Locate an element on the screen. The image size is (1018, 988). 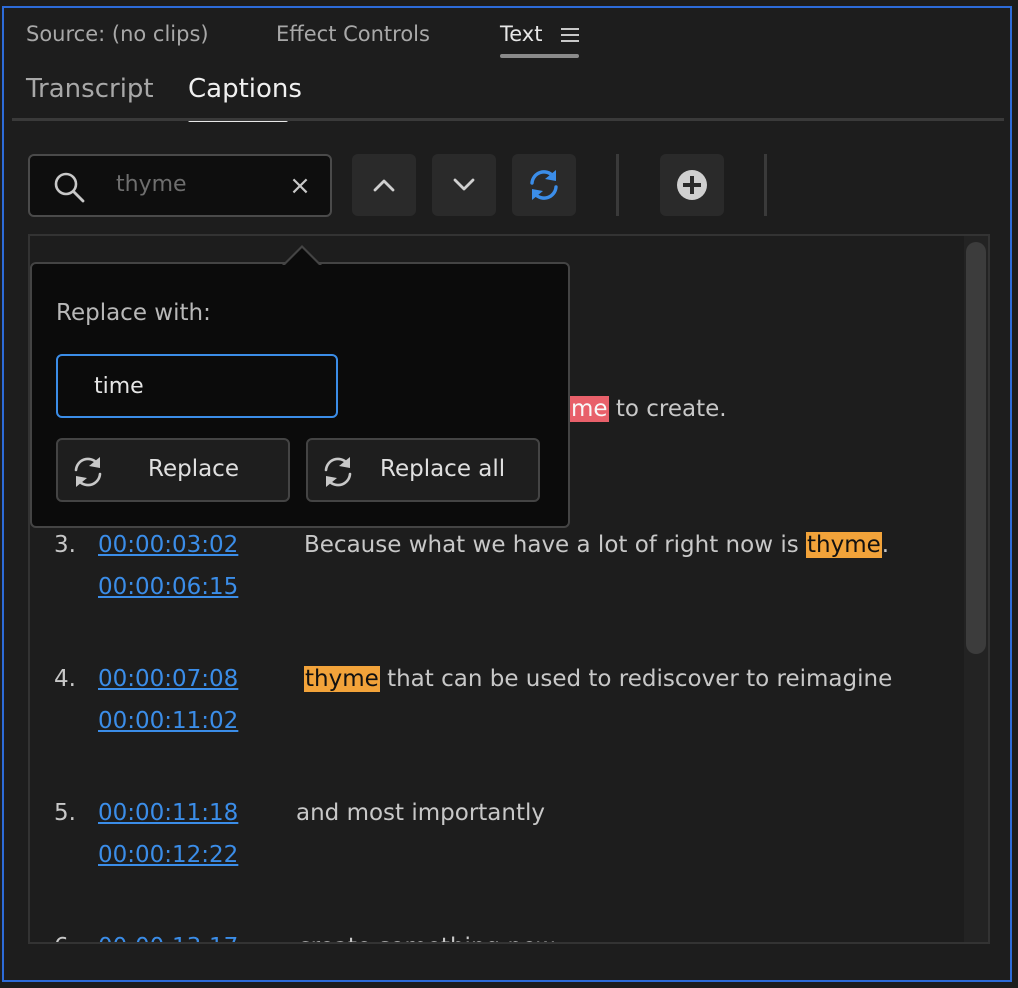
chevron-down-icon is located at coordinates (464, 184).